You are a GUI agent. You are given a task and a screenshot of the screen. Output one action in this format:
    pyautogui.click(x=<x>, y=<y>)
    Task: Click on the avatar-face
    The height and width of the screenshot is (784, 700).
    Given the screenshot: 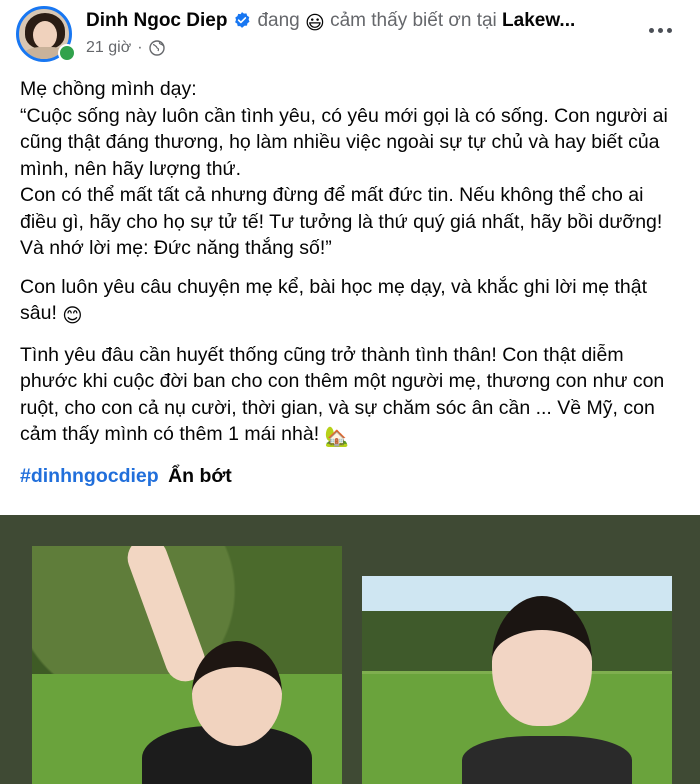 What is the action you would take?
    pyautogui.click(x=45, y=35)
    